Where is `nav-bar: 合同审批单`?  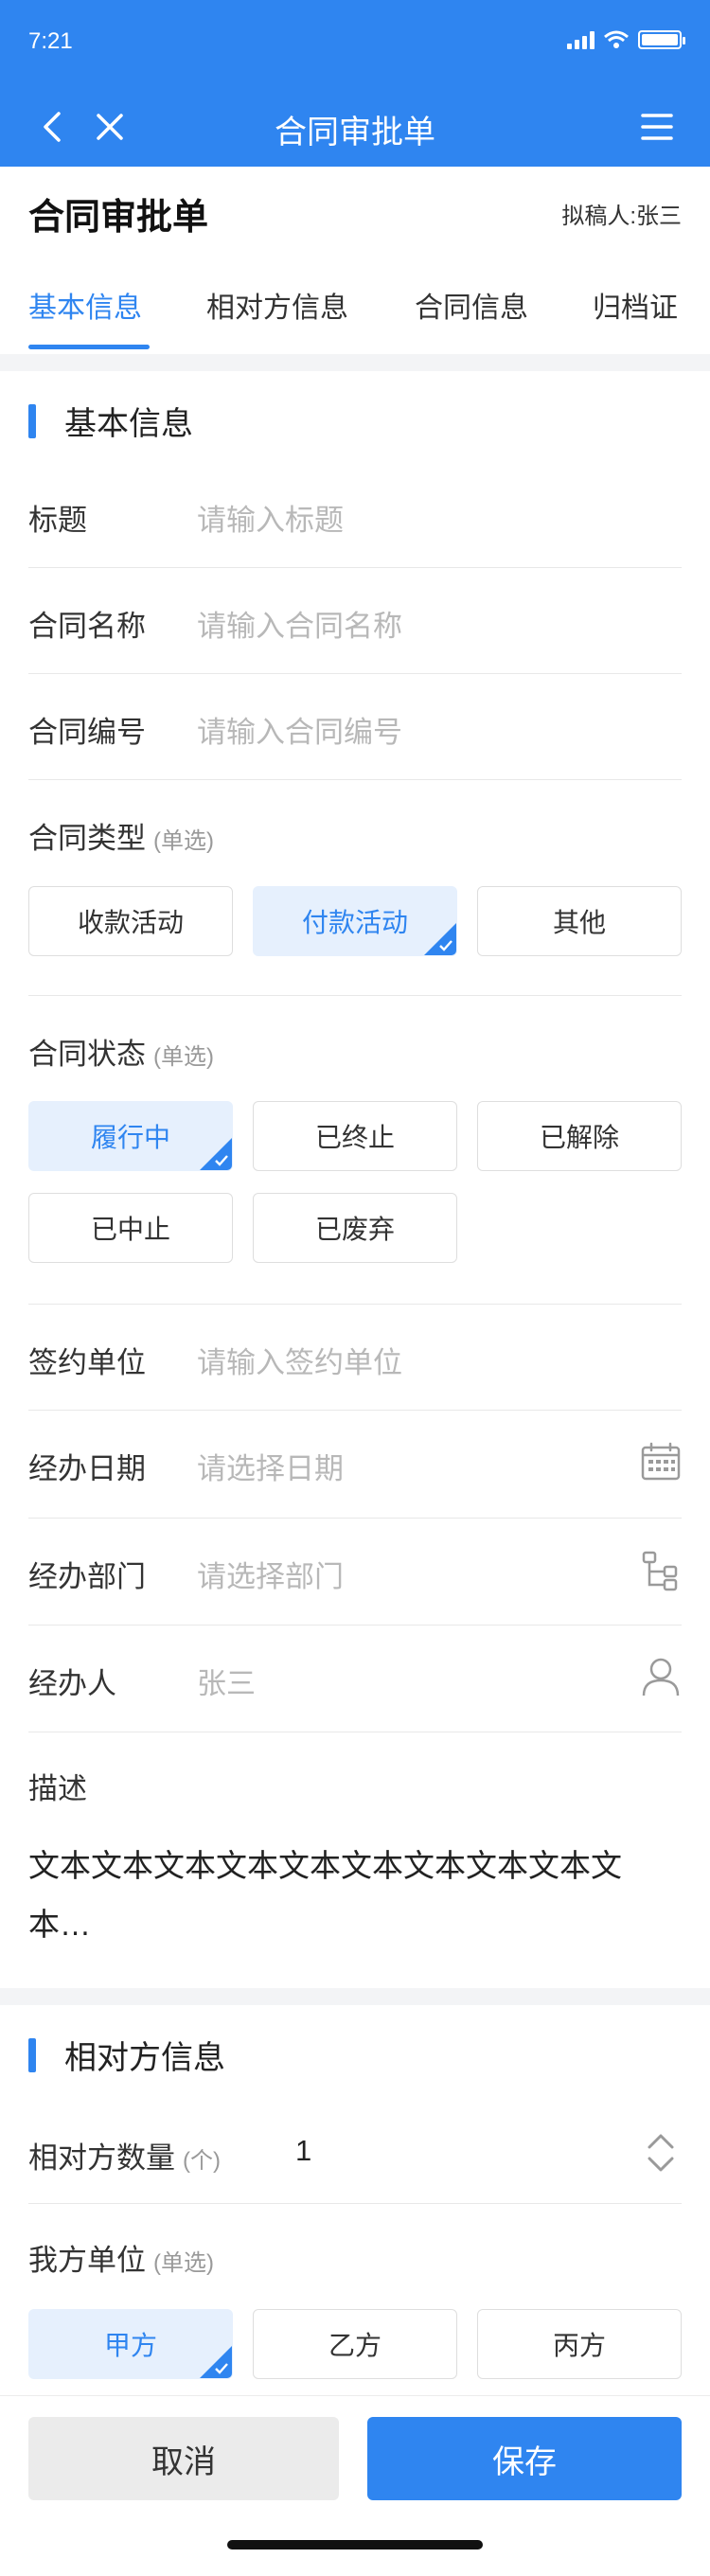 nav-bar: 合同审批单 is located at coordinates (355, 131).